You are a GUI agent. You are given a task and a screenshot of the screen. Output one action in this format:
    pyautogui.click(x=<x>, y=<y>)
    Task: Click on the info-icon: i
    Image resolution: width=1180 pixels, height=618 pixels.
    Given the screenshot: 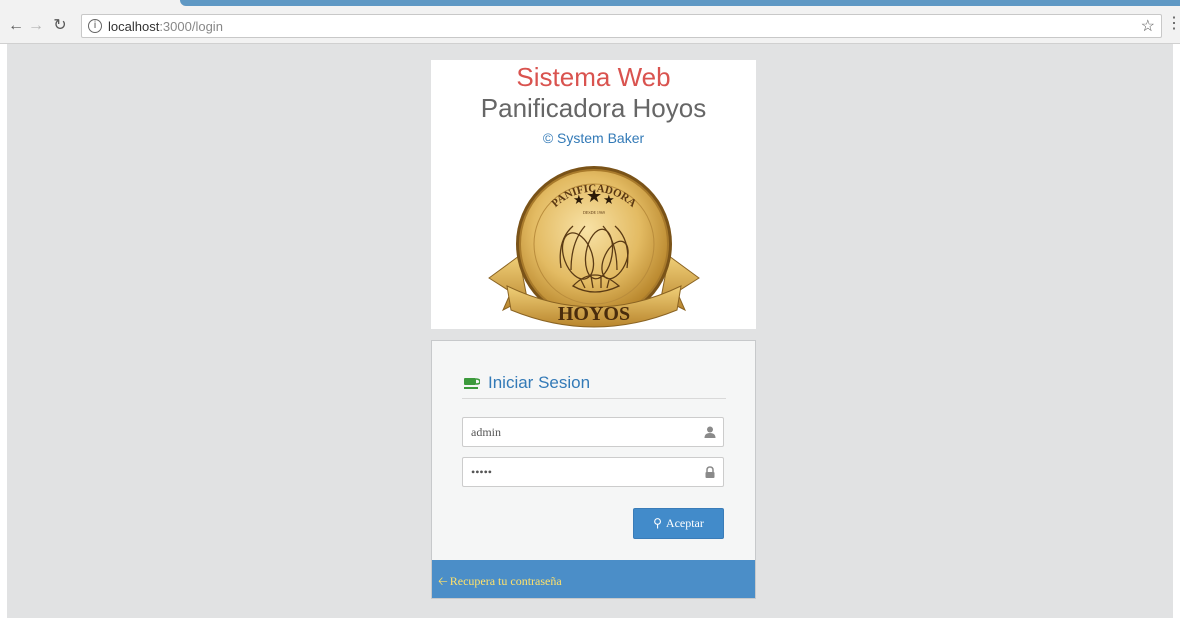 What is the action you would take?
    pyautogui.click(x=95, y=26)
    